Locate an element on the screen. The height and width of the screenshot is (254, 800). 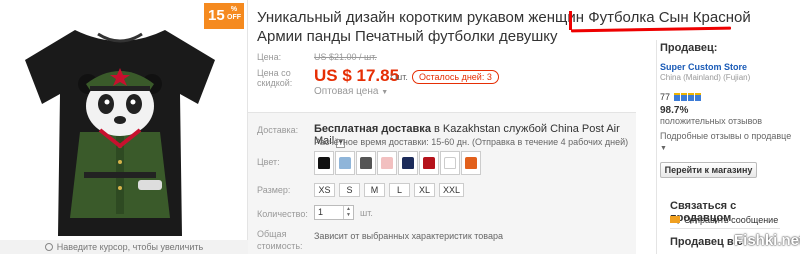
size-option: XXL is located at coordinates (452, 190).